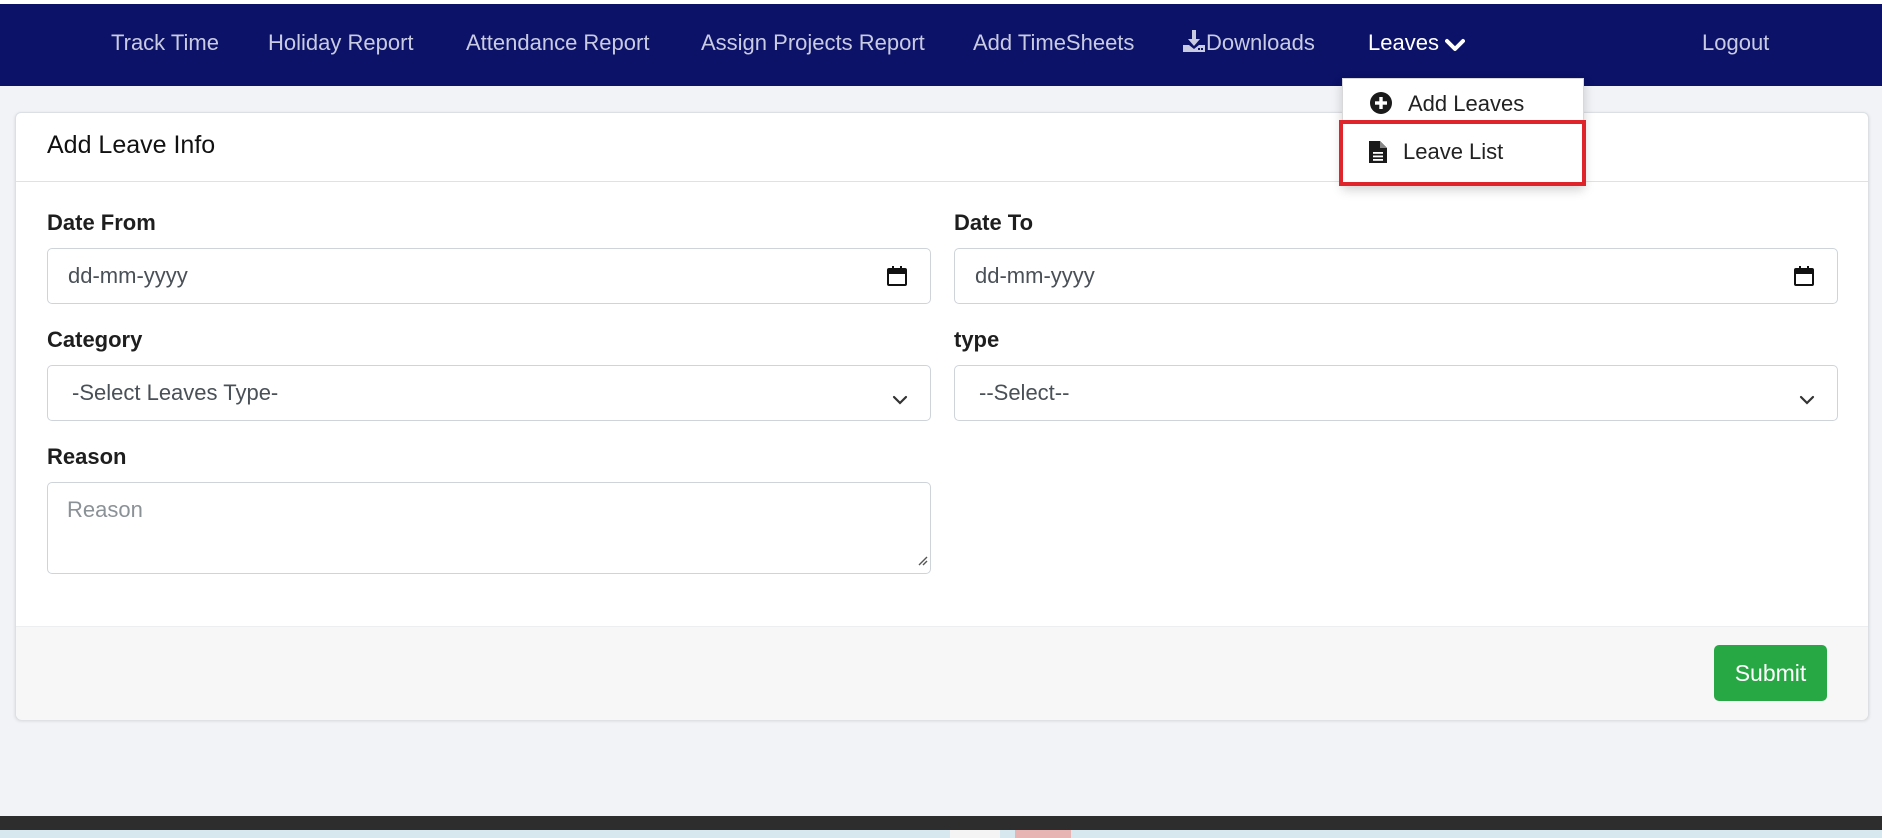  What do you see at coordinates (941, 823) in the screenshot?
I see `bottom-bar` at bounding box center [941, 823].